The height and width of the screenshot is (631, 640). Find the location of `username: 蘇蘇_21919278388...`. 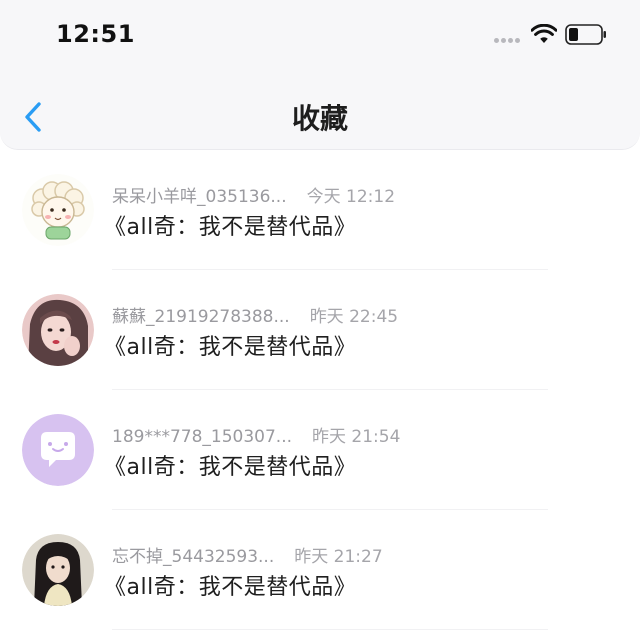

username: 蘇蘇_21919278388... is located at coordinates (201, 317).